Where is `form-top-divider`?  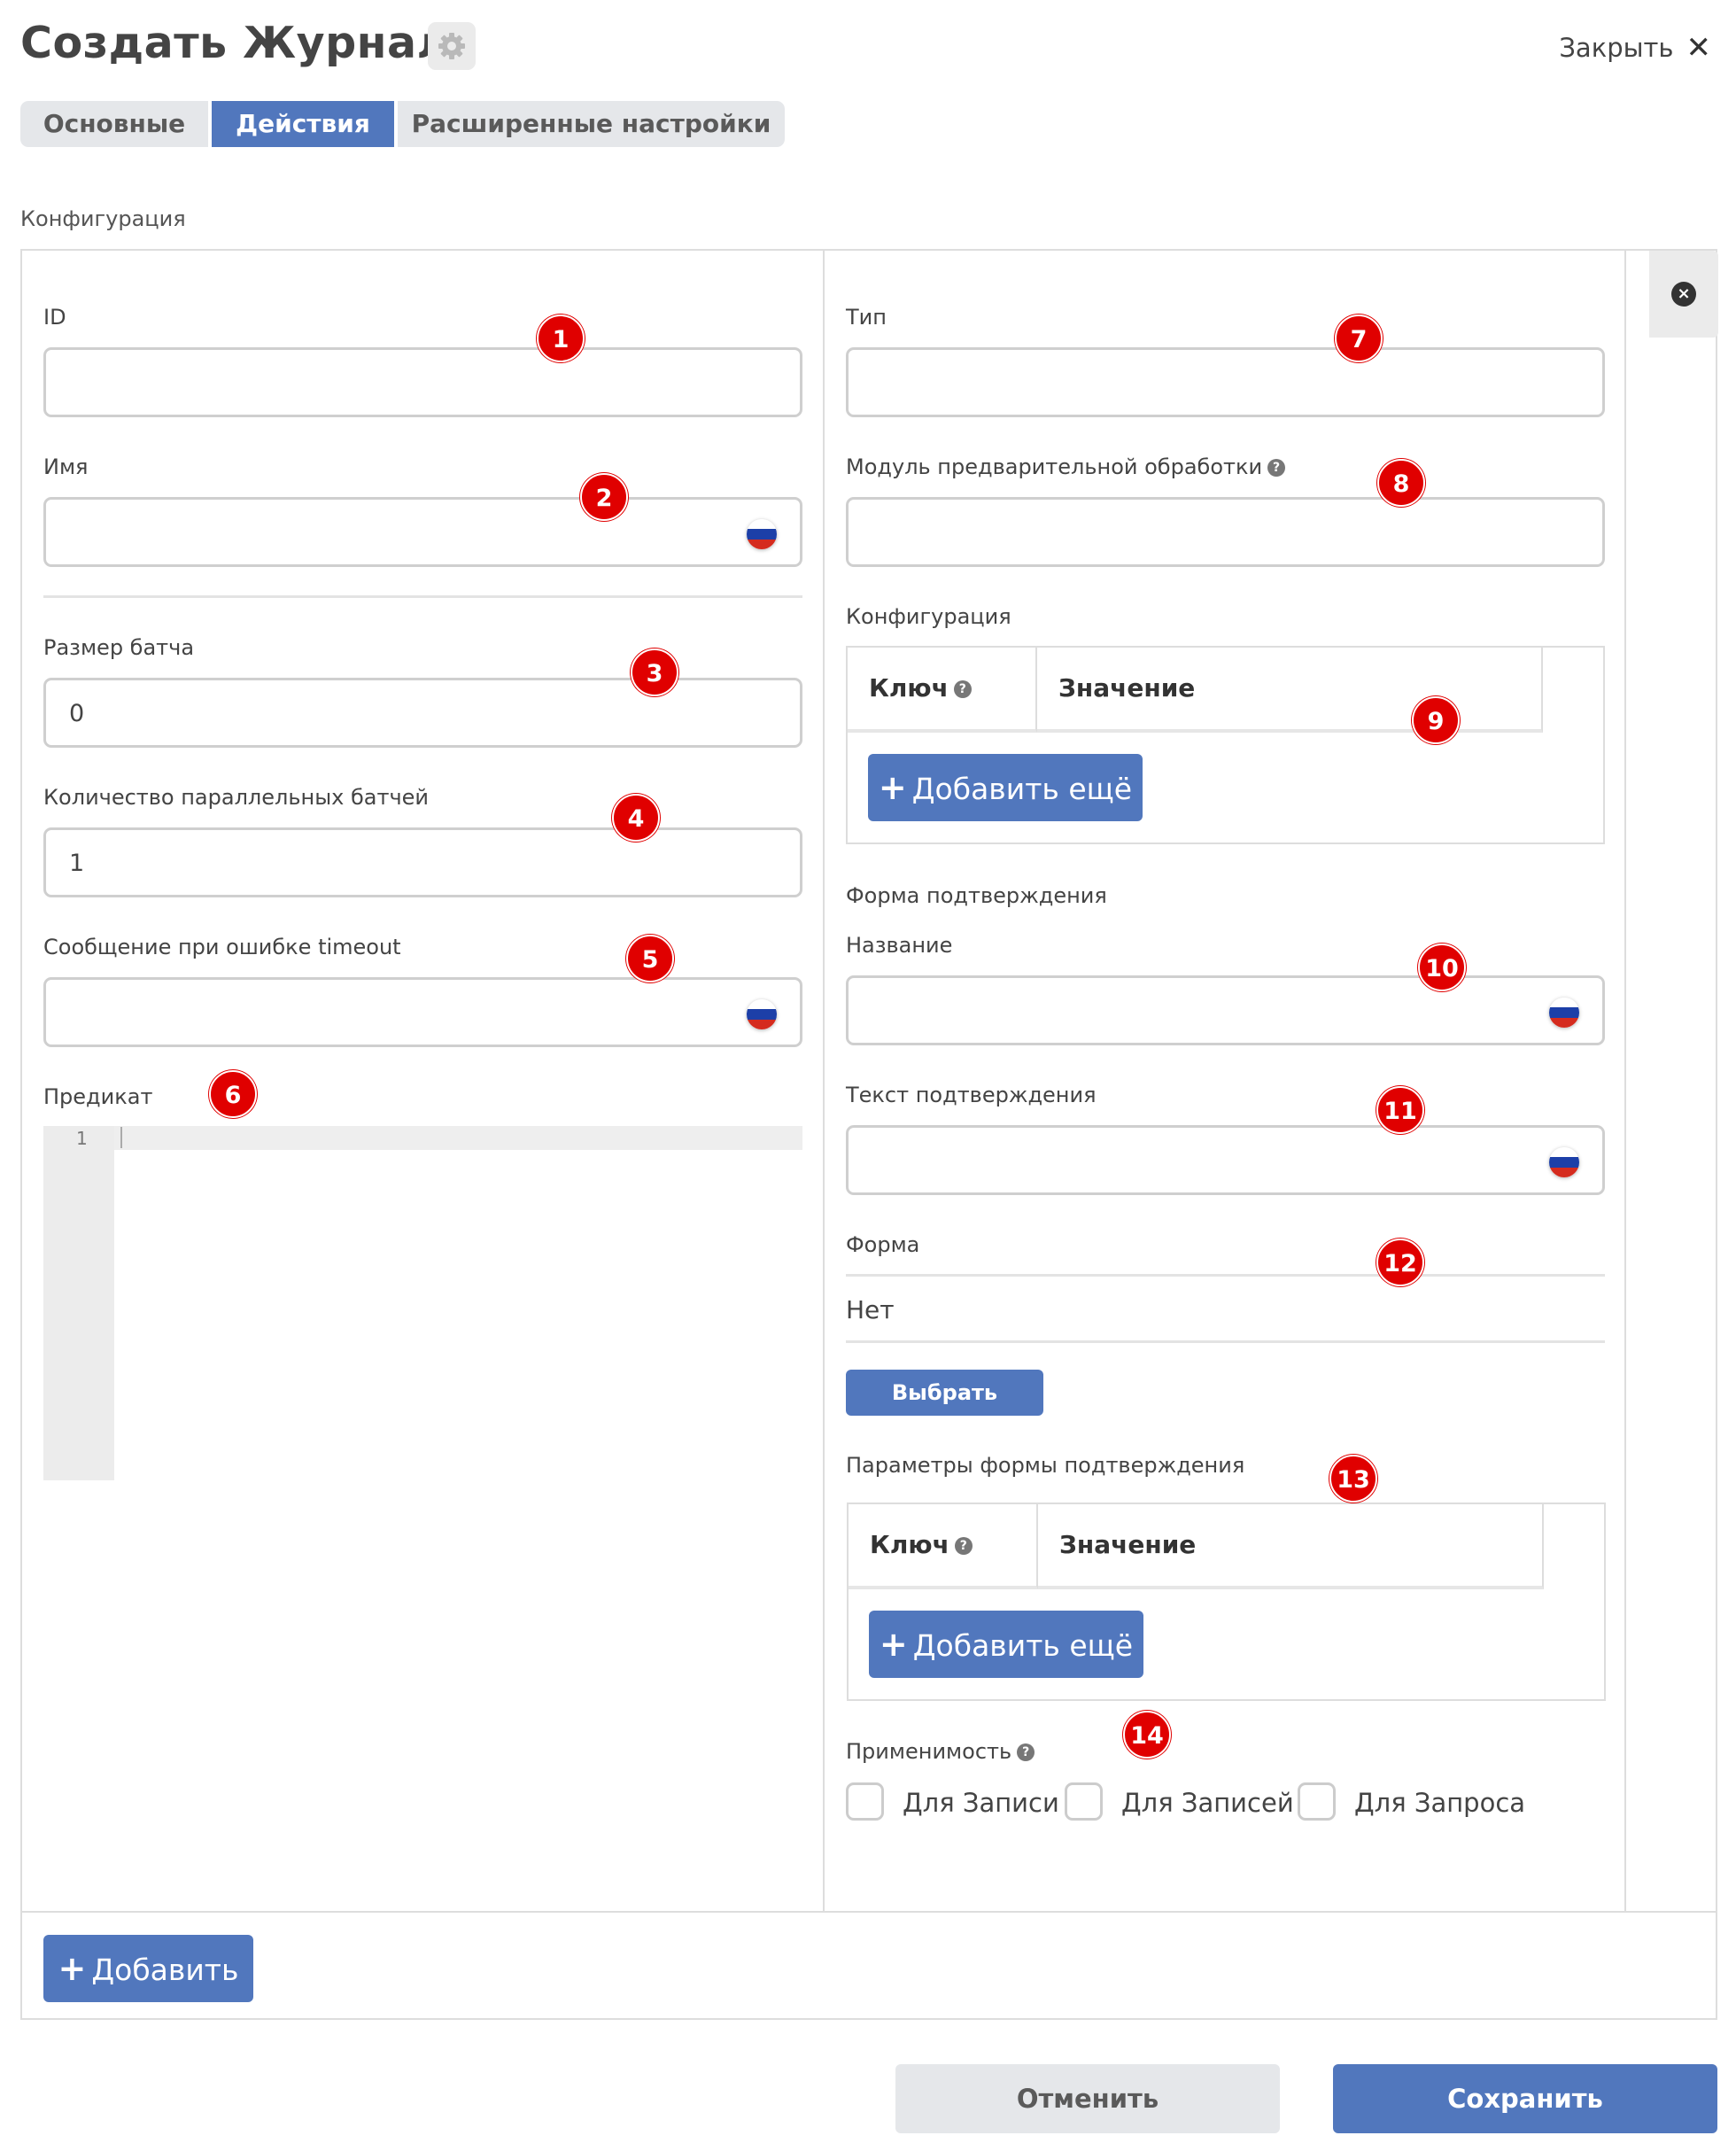 form-top-divider is located at coordinates (1225, 1275).